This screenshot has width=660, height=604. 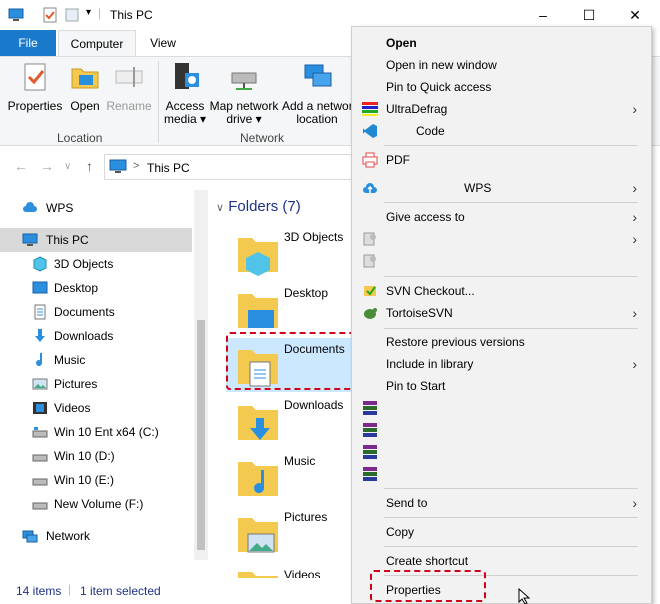 I want to click on menu-item-open: Open, so click(x=501, y=43).